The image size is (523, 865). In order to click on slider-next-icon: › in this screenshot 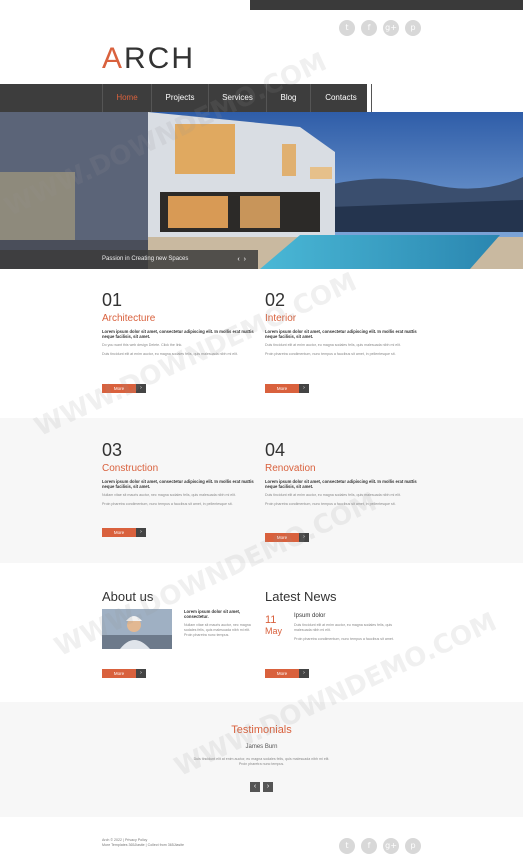, I will do `click(247, 259)`.